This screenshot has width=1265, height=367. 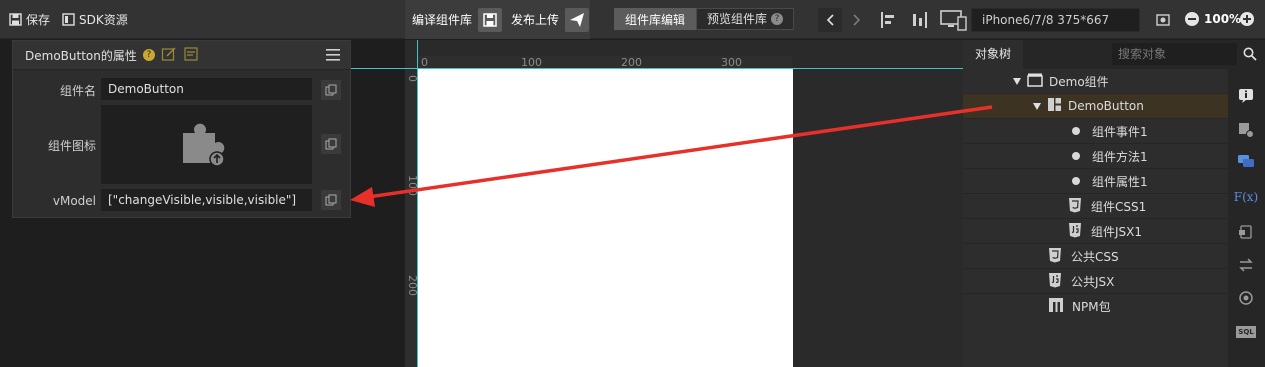 I want to click on compile-button, so click(x=490, y=19).